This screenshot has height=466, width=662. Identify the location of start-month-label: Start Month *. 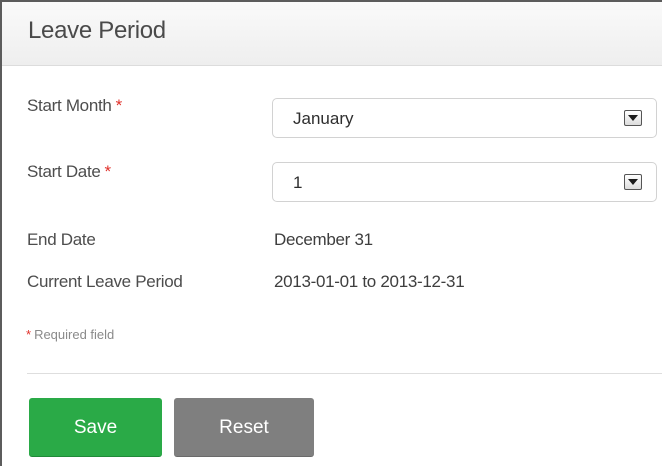
(74, 106).